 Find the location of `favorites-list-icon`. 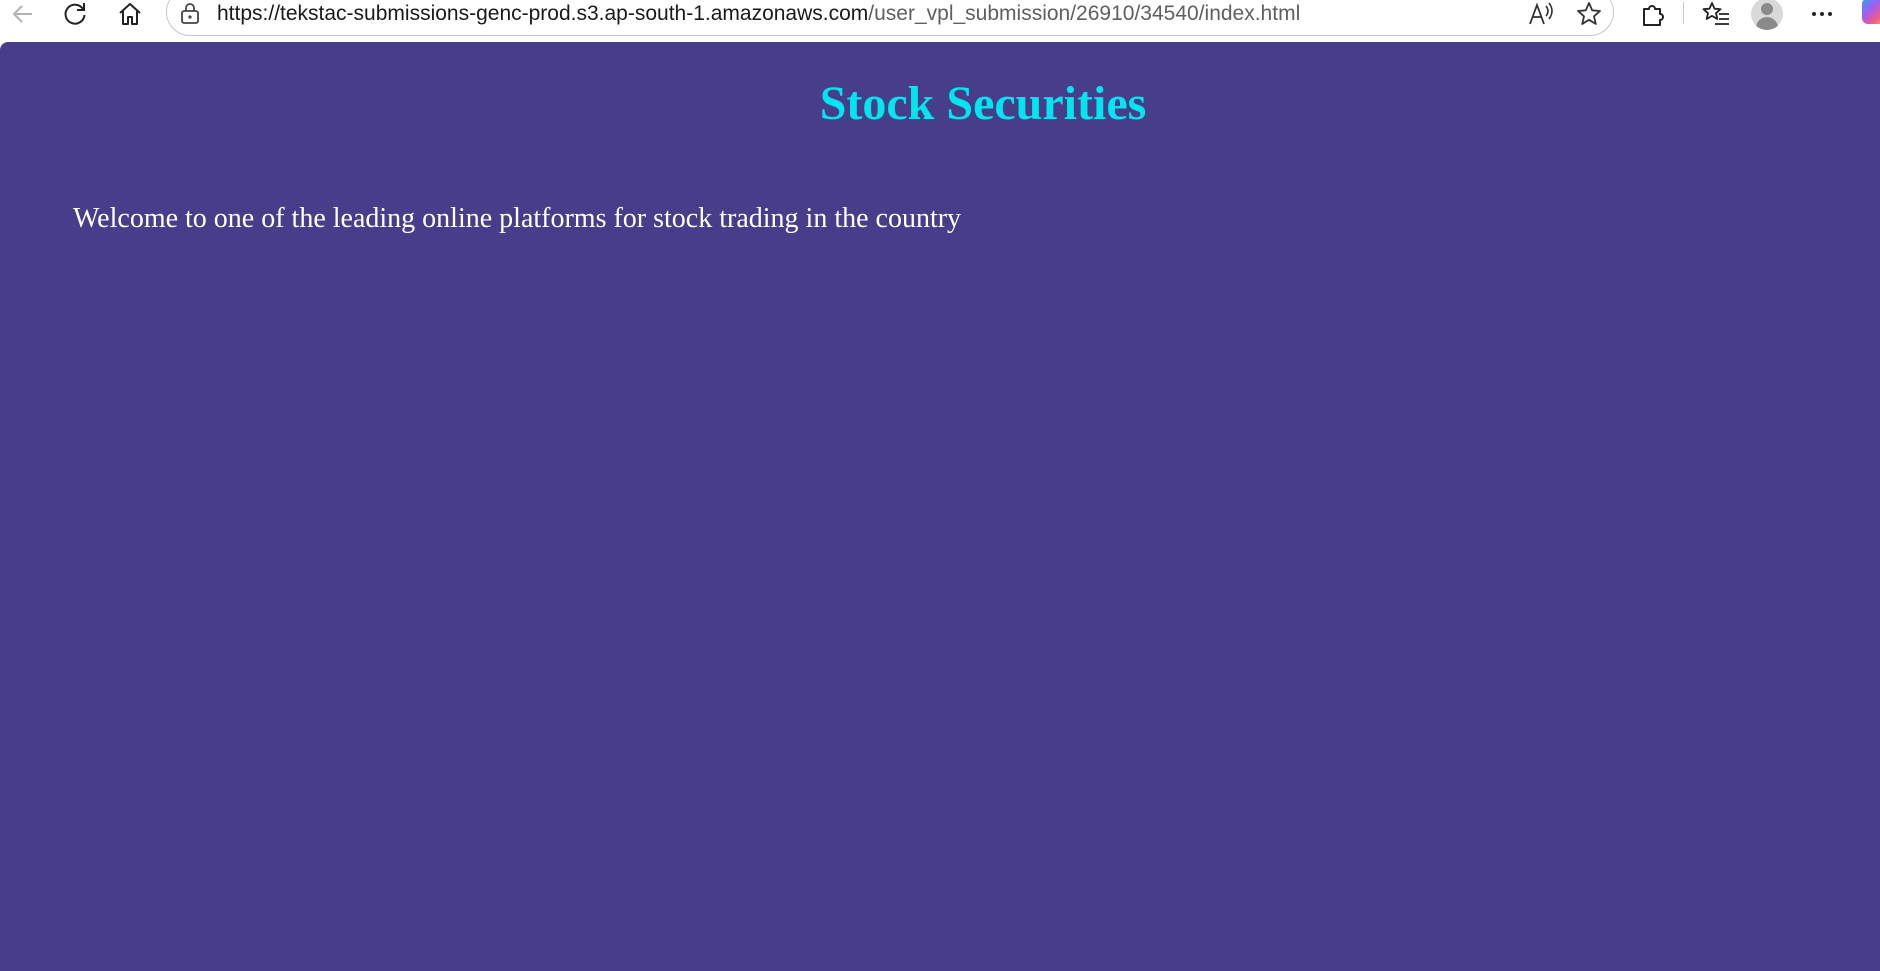

favorites-list-icon is located at coordinates (1716, 14).